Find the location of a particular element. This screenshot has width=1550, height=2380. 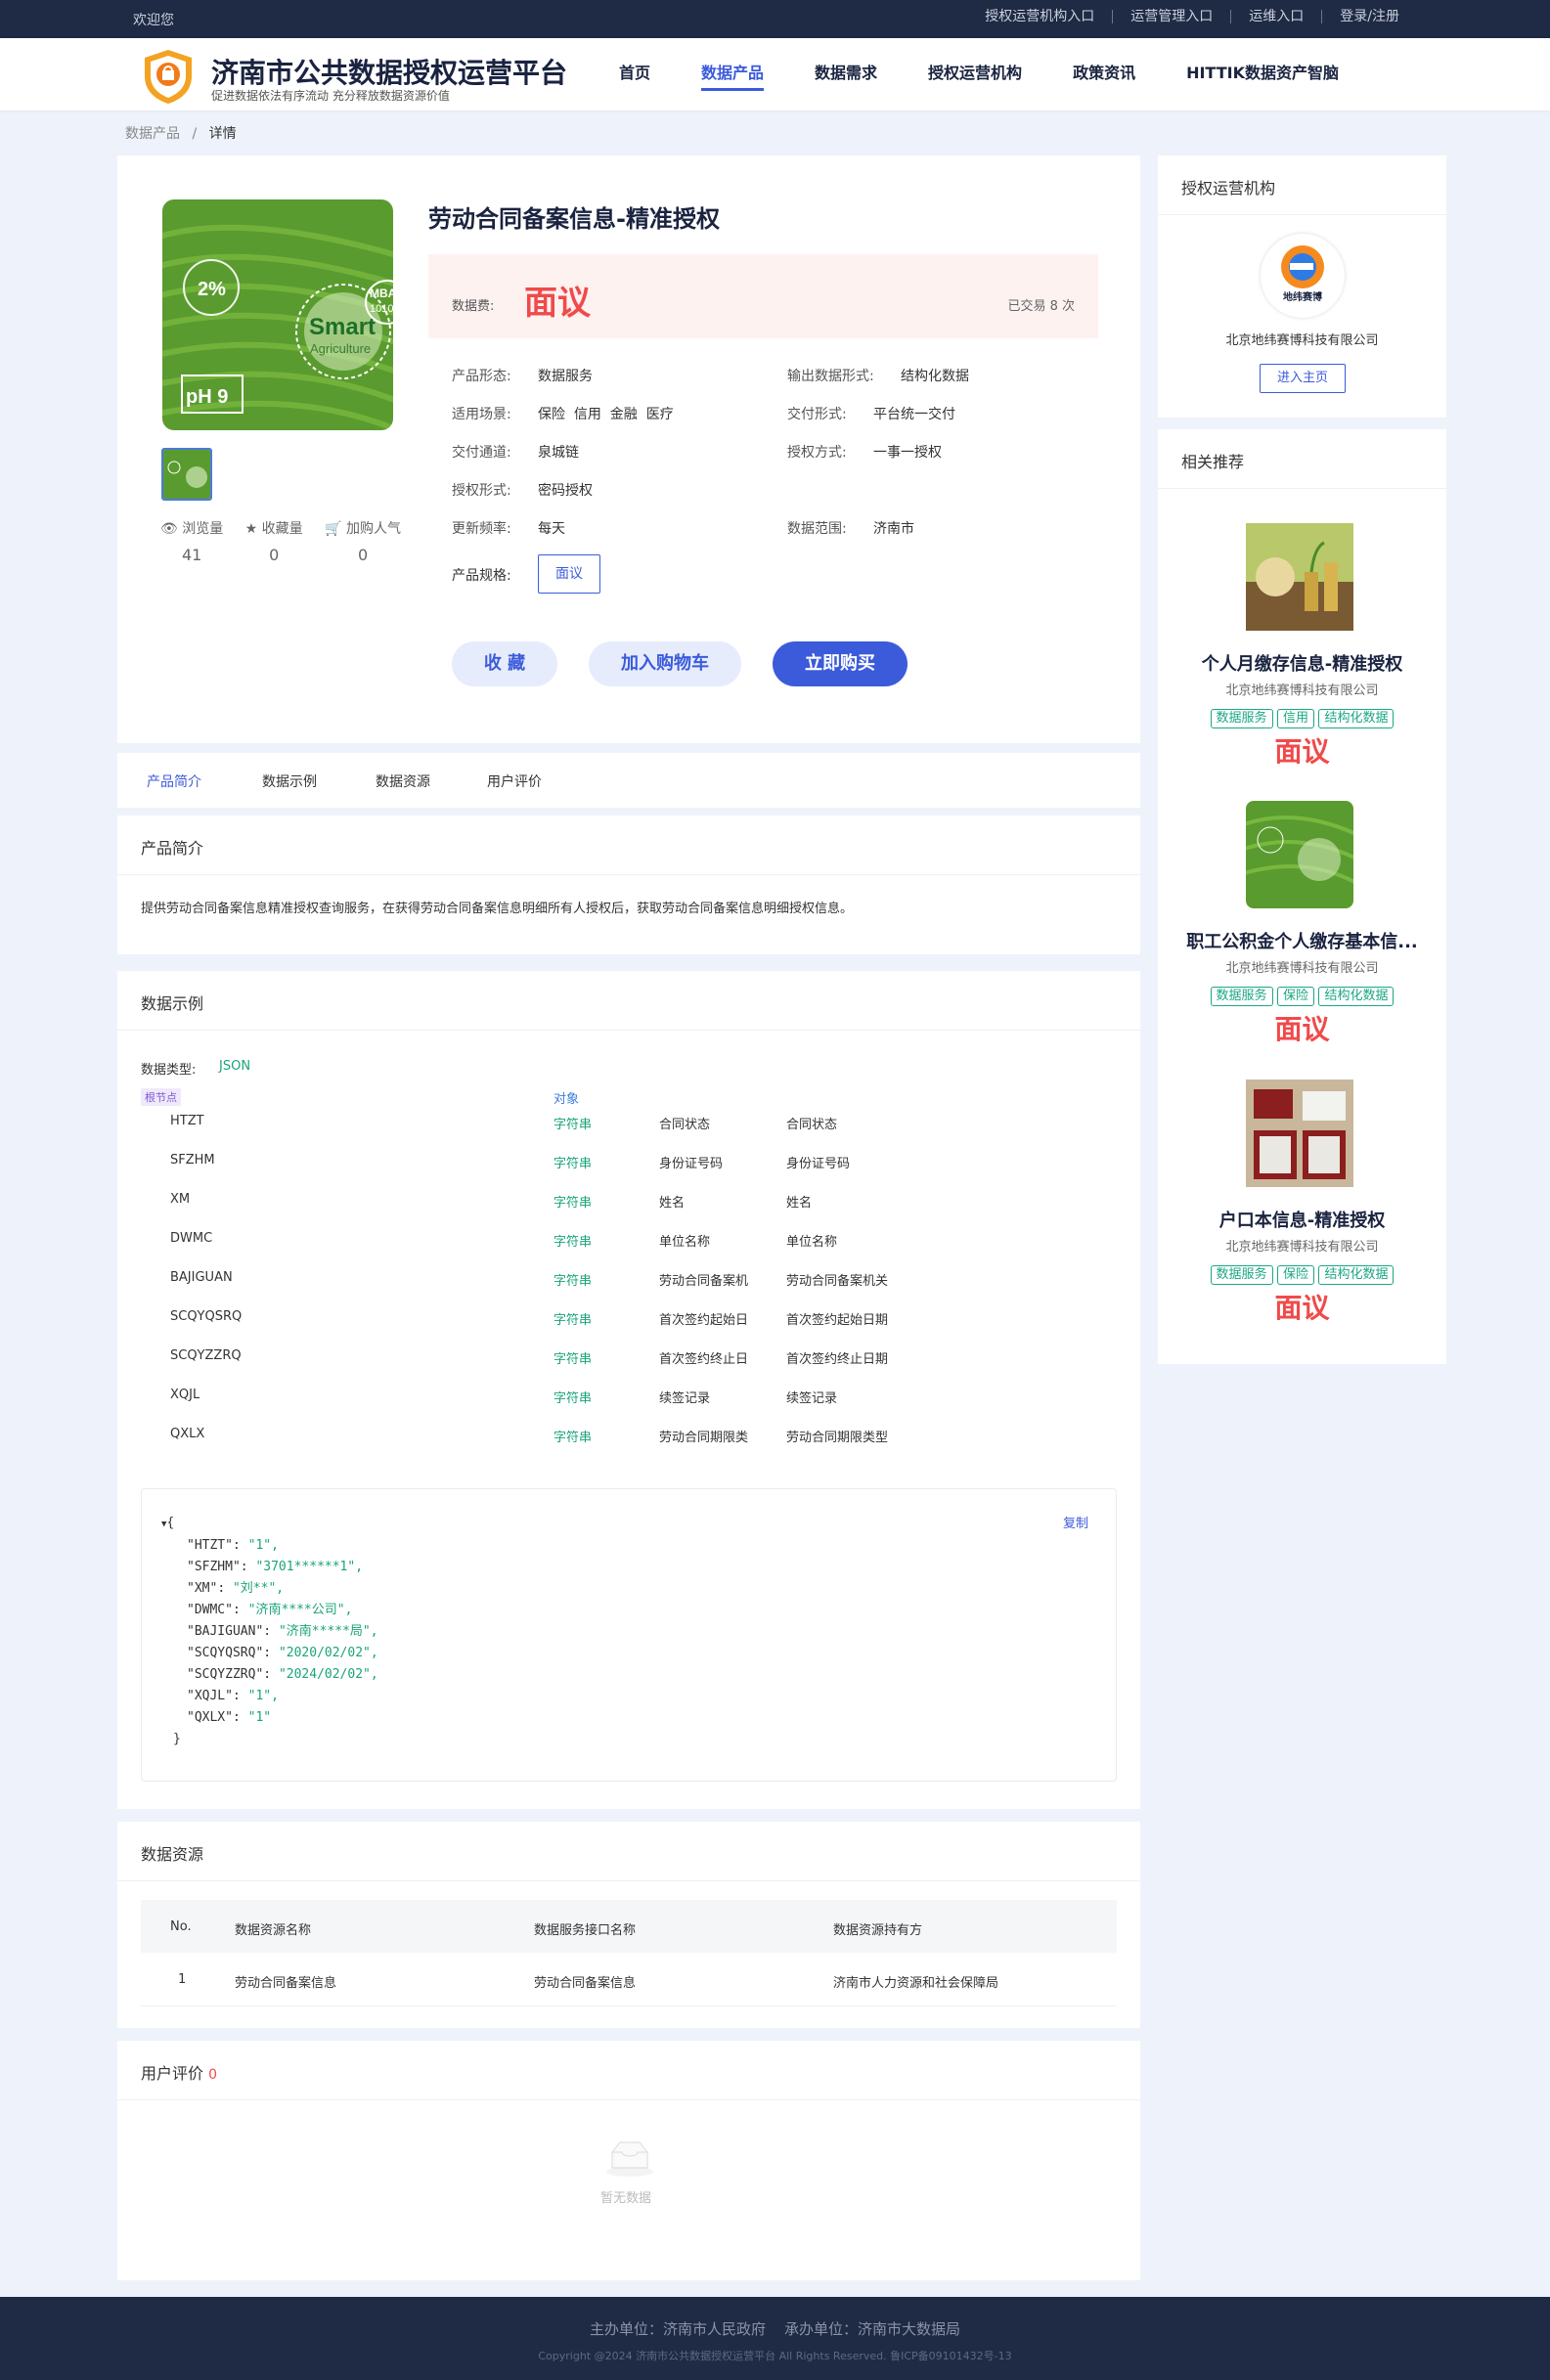

field-desc: 首次签约起始日 is located at coordinates (704, 1320).